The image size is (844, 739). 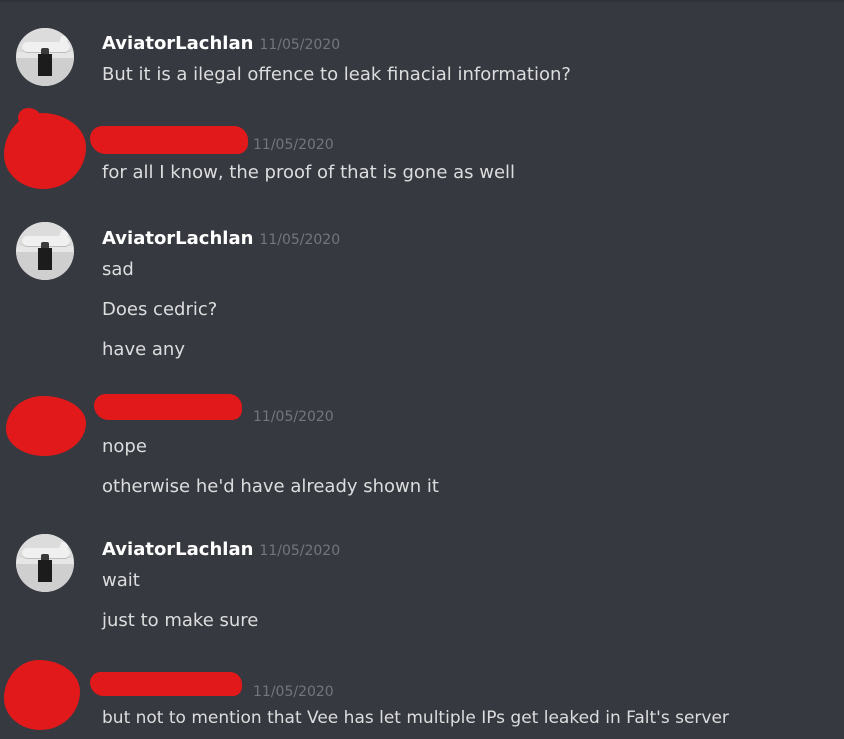 I want to click on message-text: nope, so click(x=124, y=446).